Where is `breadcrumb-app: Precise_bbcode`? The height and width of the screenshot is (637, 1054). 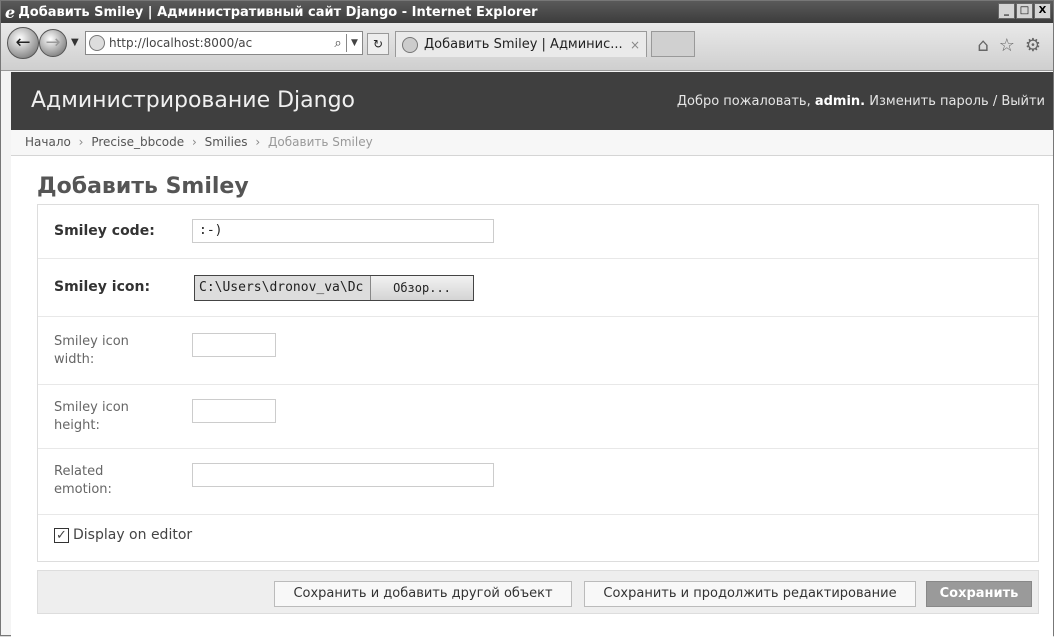
breadcrumb-app: Precise_bbcode is located at coordinates (137, 142).